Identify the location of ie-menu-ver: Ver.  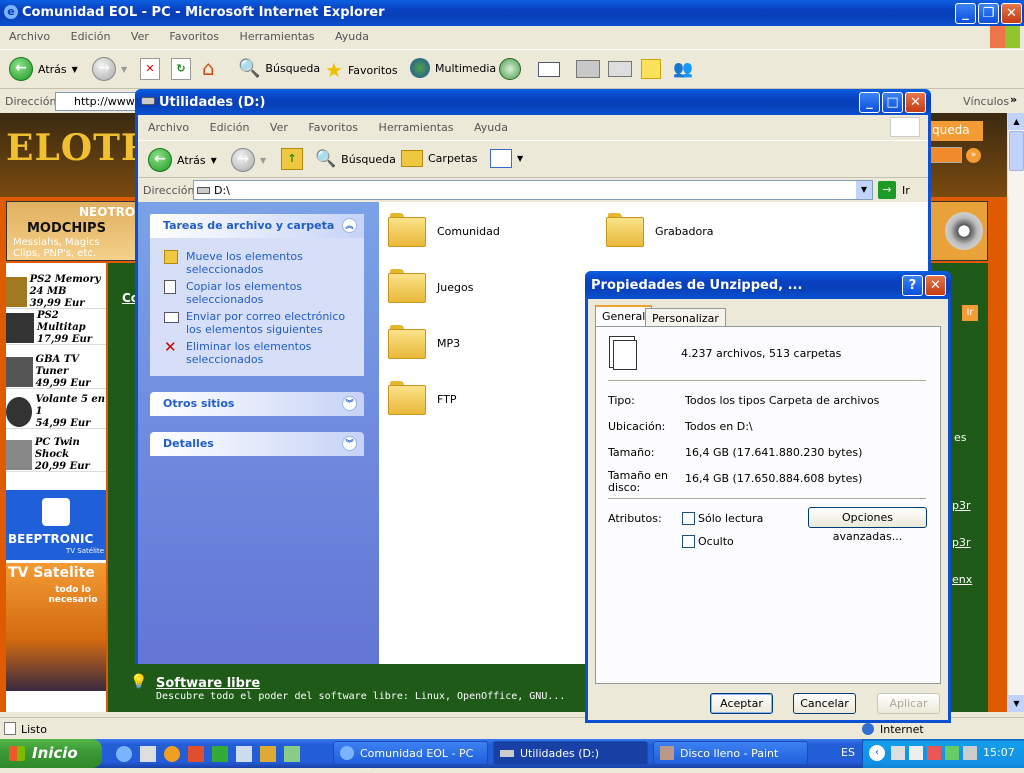
(140, 36).